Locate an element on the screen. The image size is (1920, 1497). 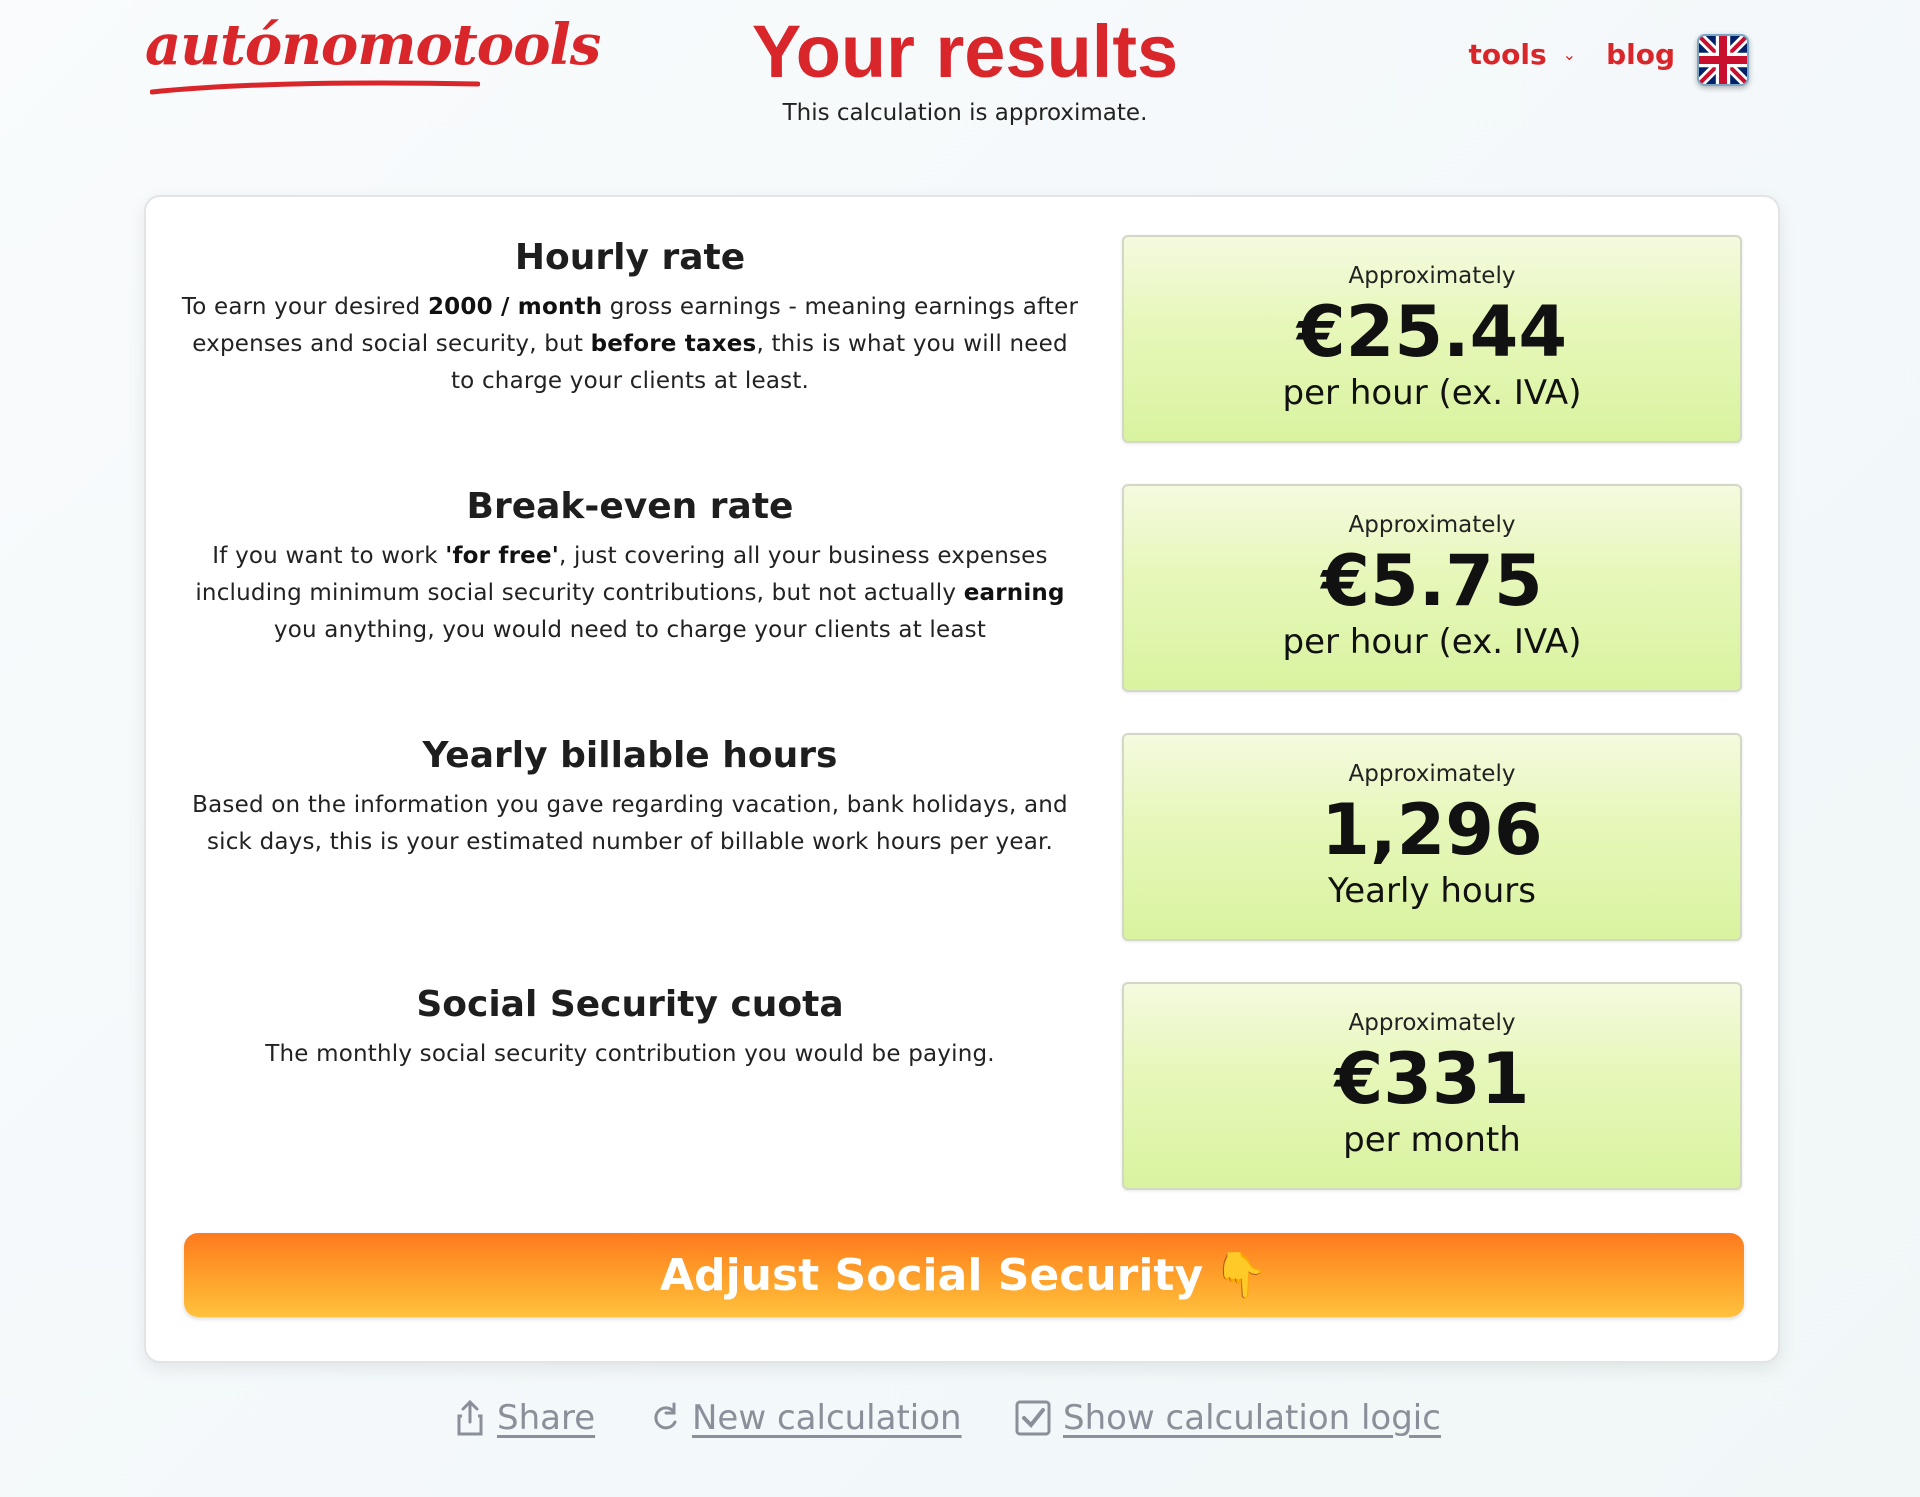
result-unit: Yearly hours is located at coordinates (1432, 891).